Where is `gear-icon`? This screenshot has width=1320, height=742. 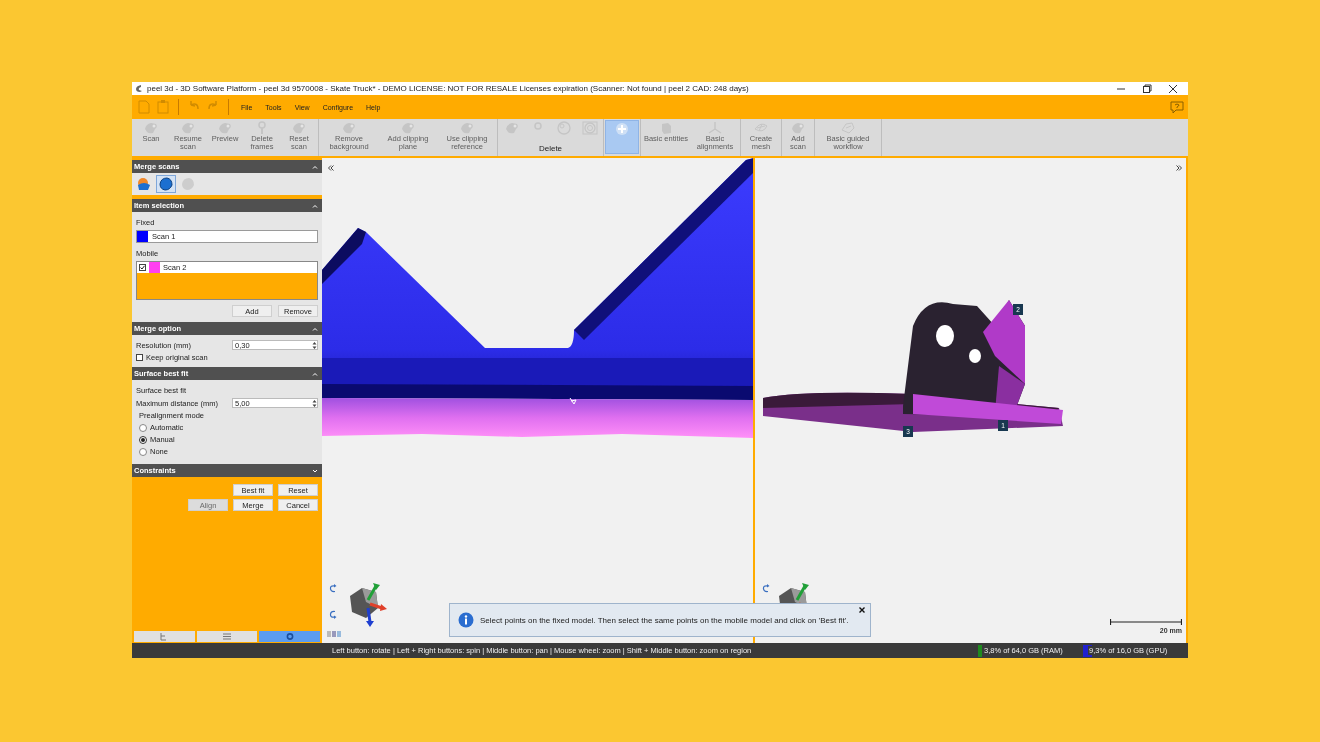
gear-icon is located at coordinates (289, 636).